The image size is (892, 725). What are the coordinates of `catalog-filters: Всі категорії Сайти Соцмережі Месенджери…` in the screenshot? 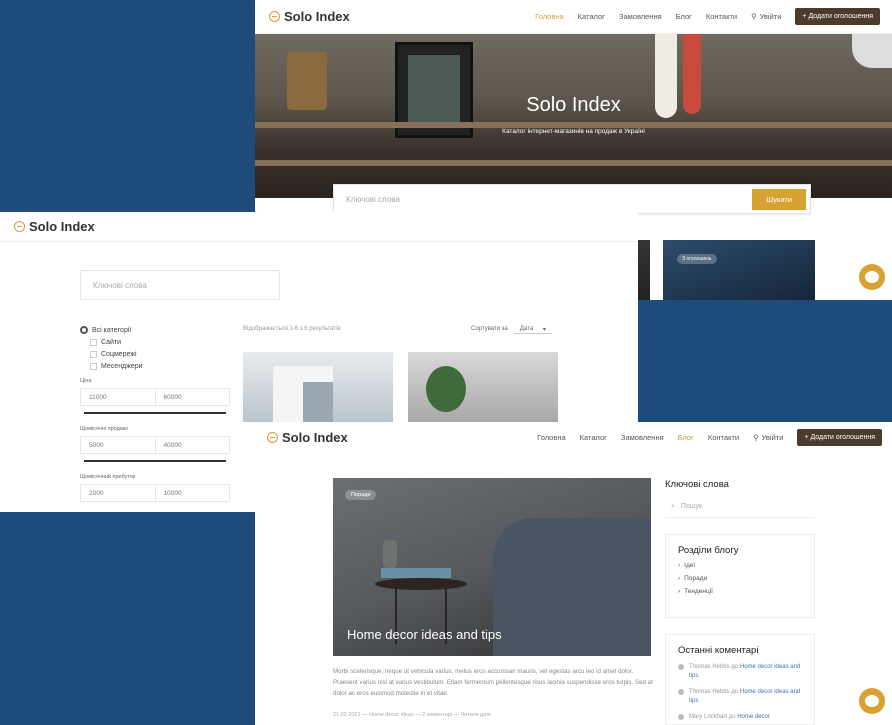 It's located at (155, 414).